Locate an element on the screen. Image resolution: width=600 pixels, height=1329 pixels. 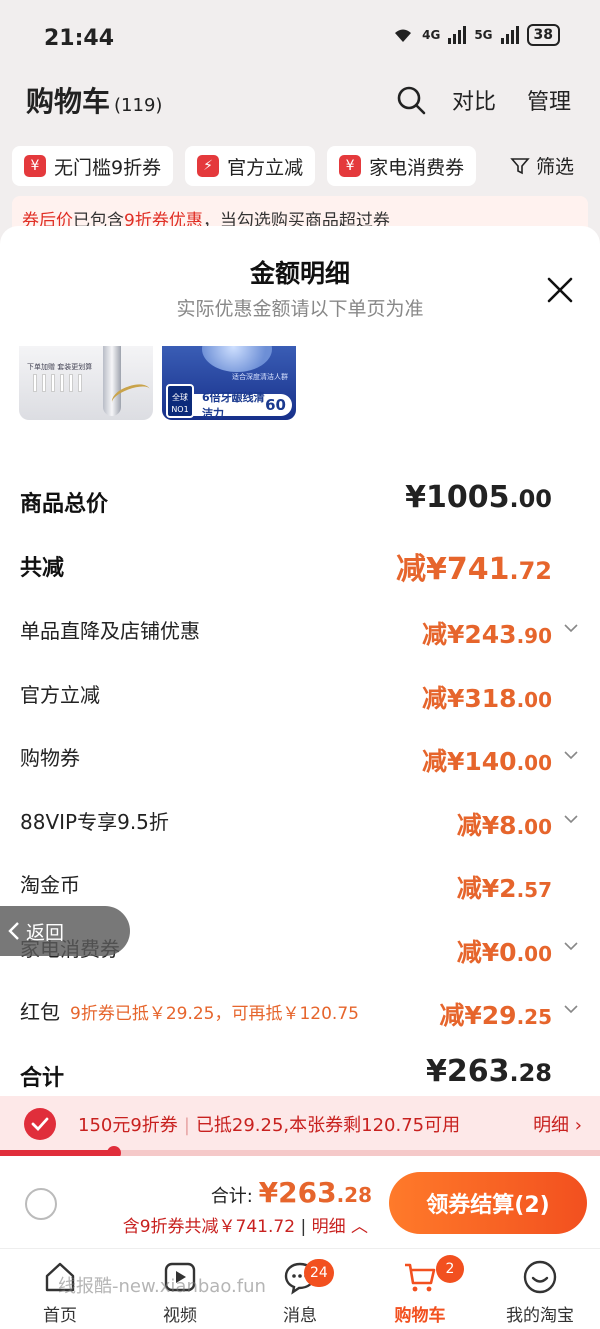
row-label: 淘金币 is located at coordinates (50, 885).